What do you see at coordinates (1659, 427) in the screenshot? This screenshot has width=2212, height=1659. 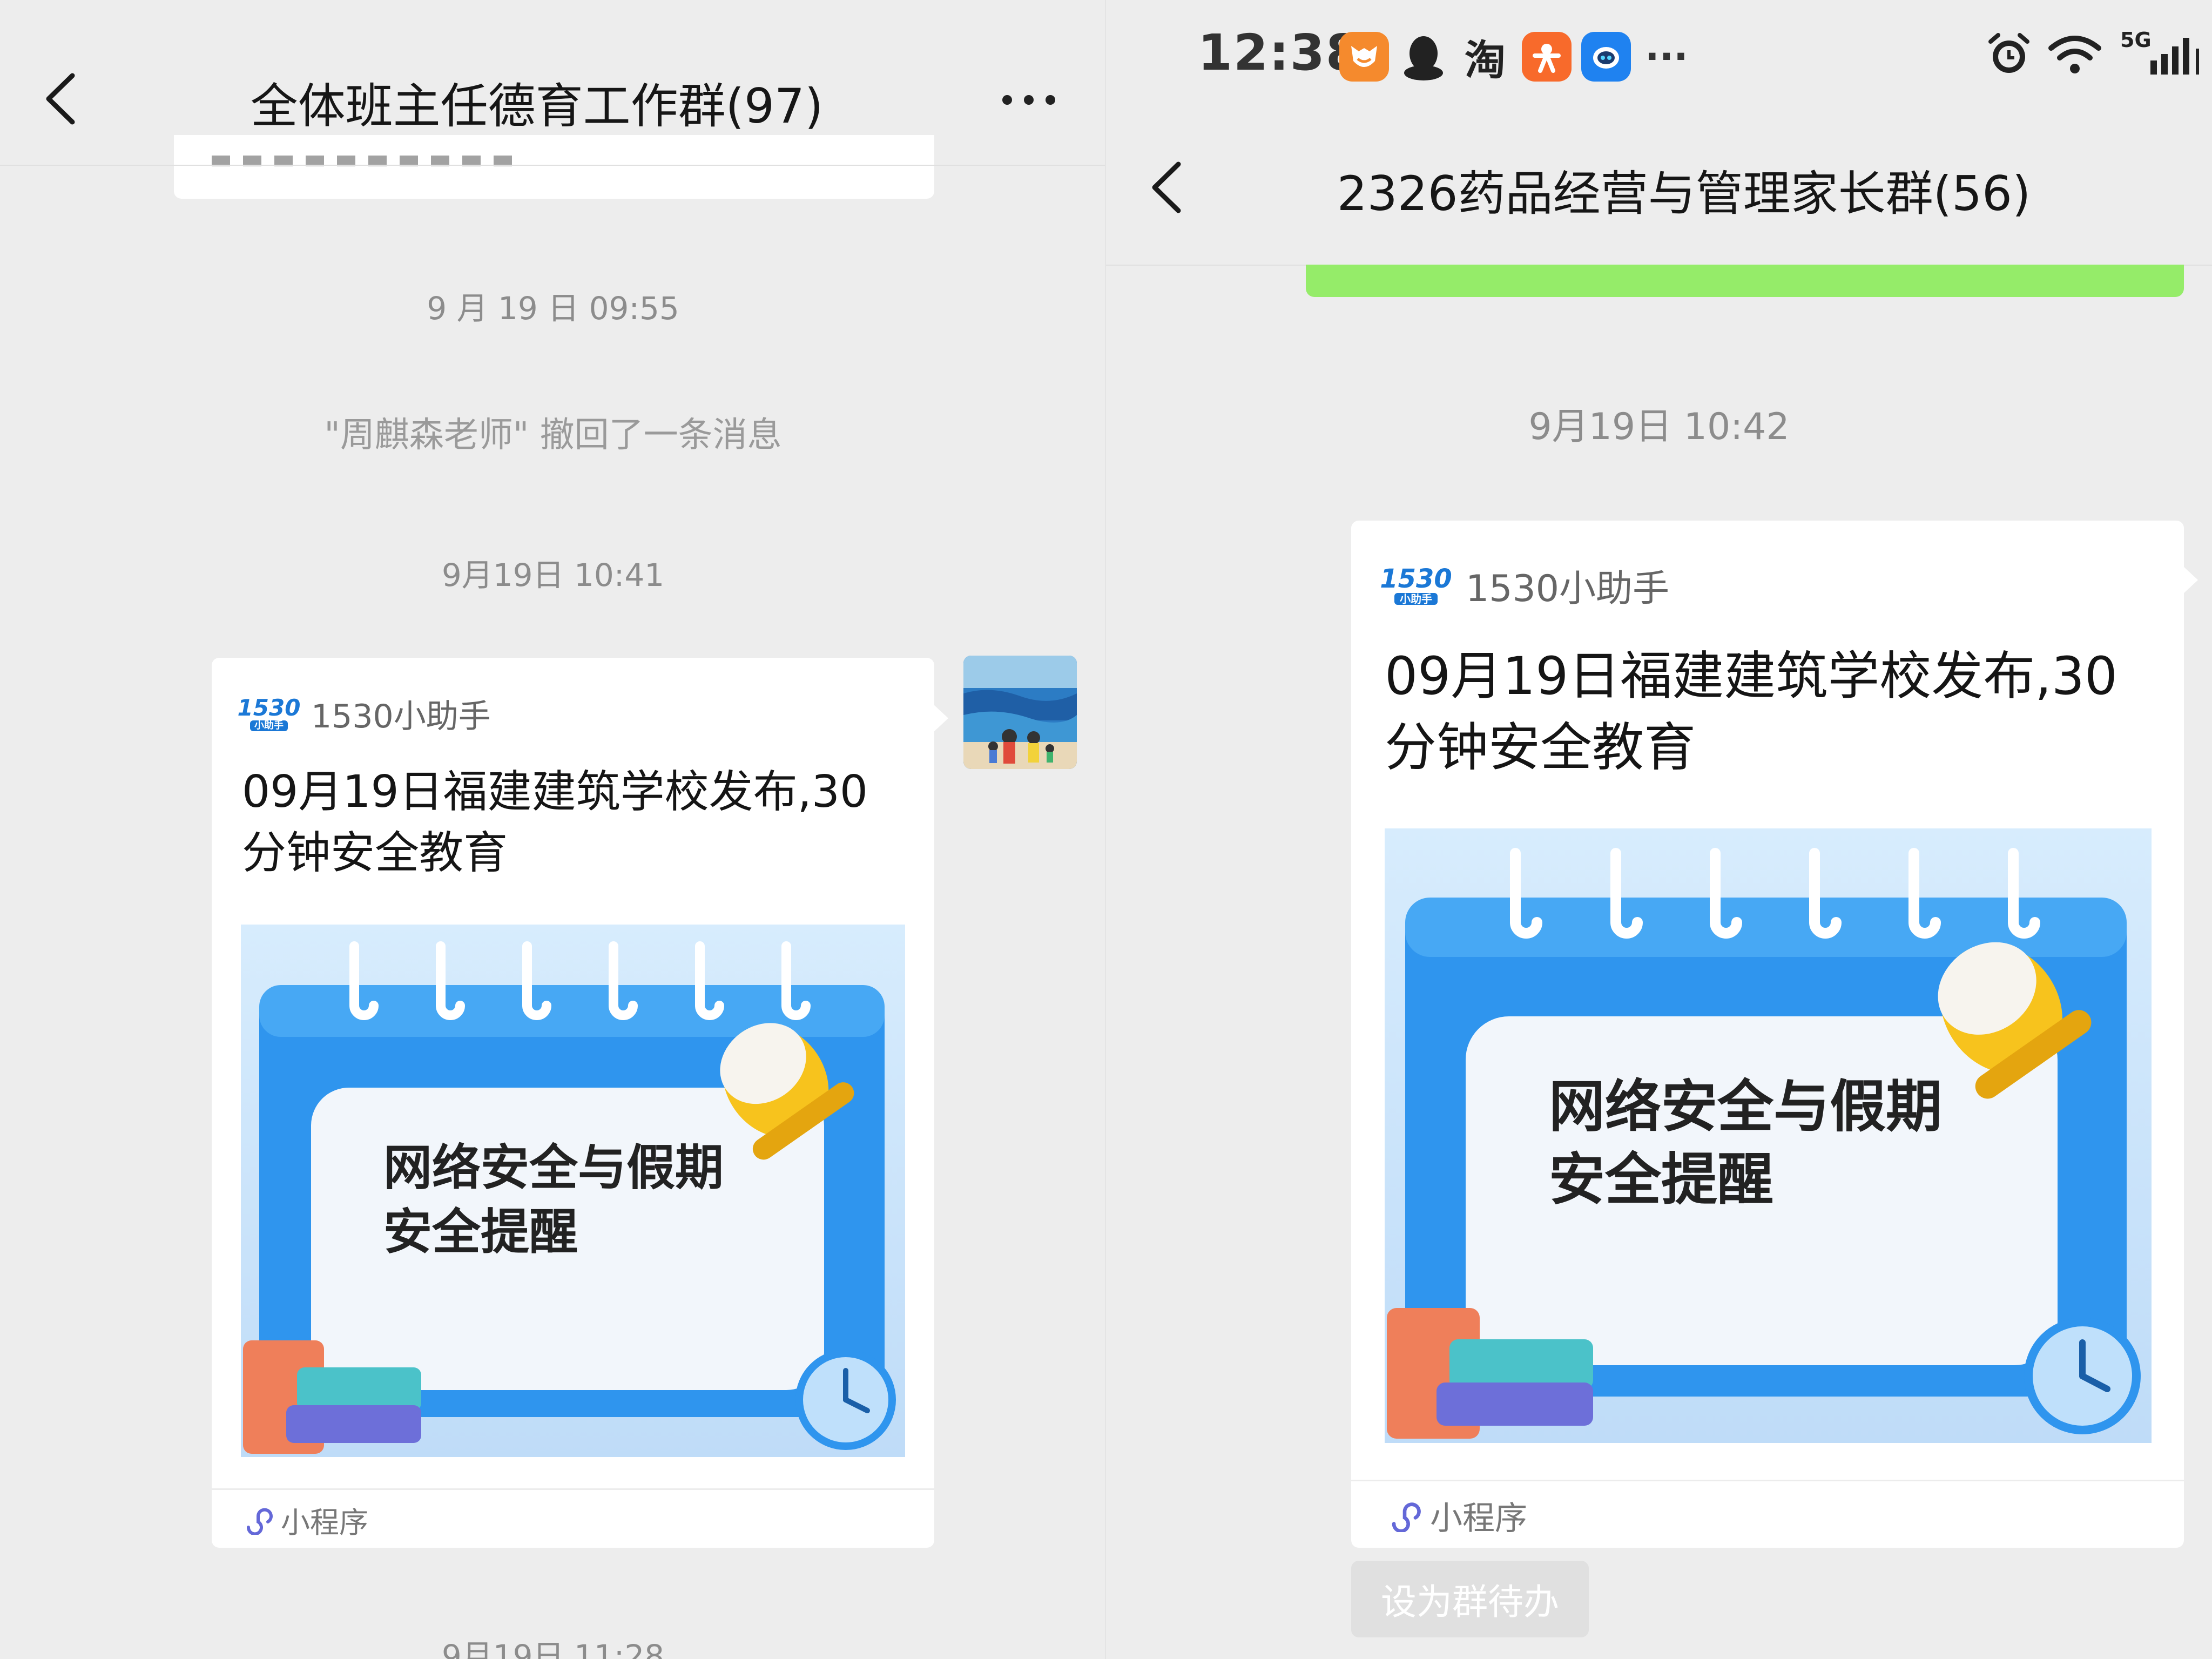 I see `timestamp: 9月19日 10:42` at bounding box center [1659, 427].